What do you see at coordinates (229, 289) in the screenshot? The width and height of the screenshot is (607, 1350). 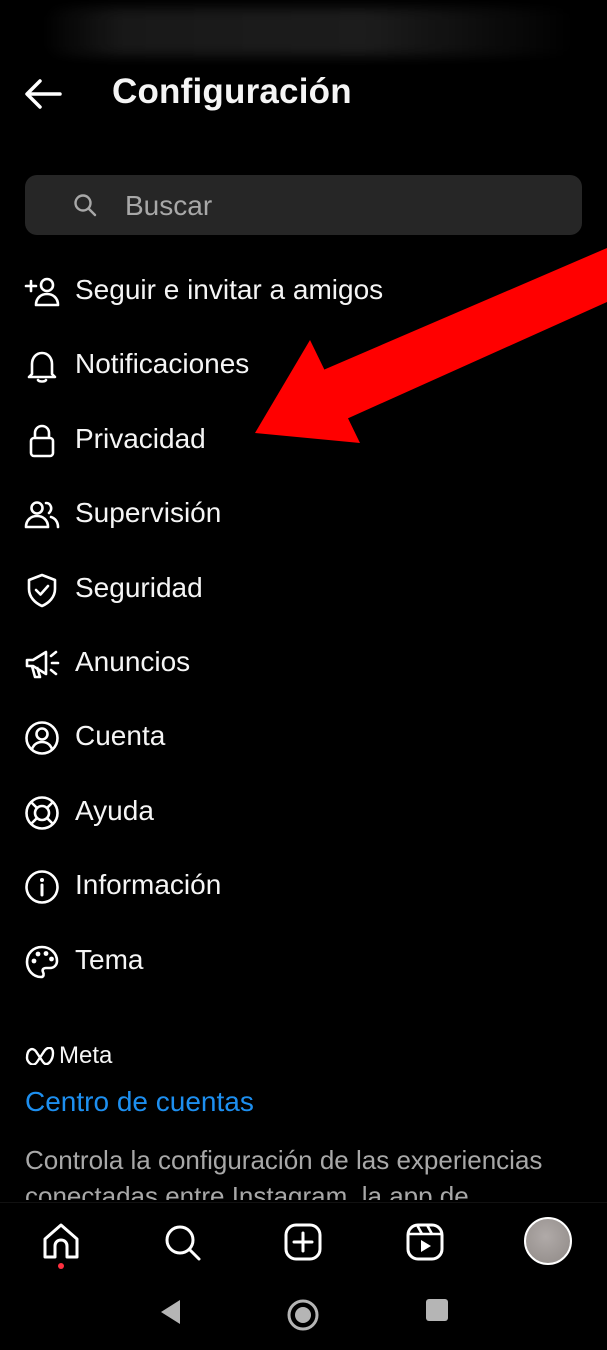 I see `menu-item-label: Seguir e invitar a amigos` at bounding box center [229, 289].